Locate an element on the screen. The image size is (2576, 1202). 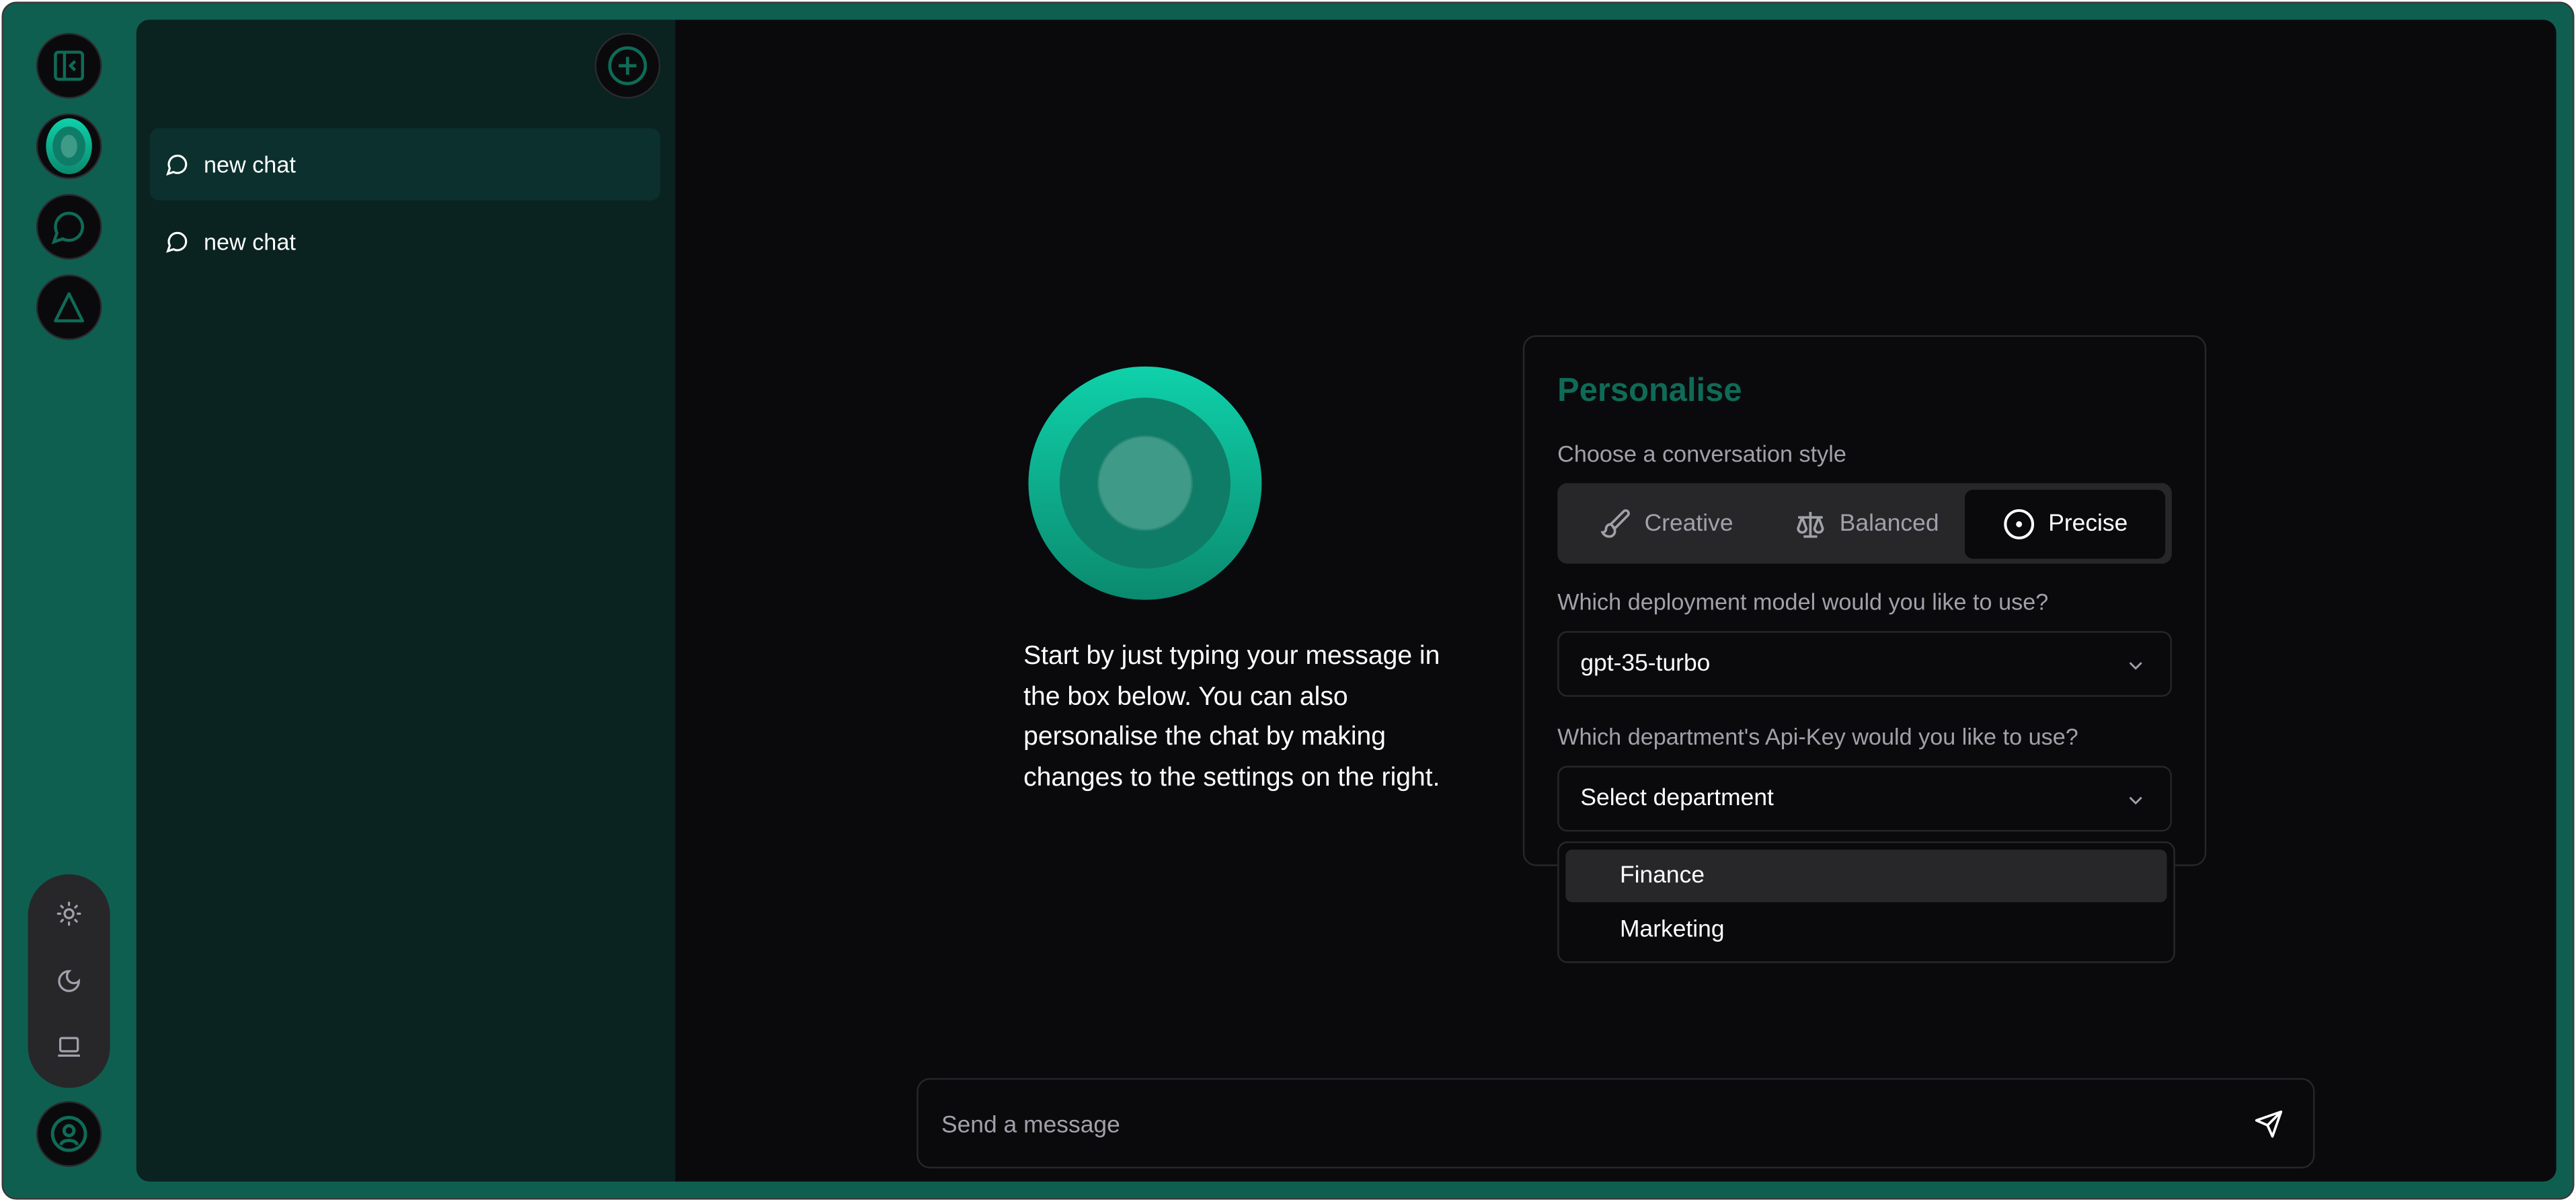
style-creative: Creative is located at coordinates (1666, 524).